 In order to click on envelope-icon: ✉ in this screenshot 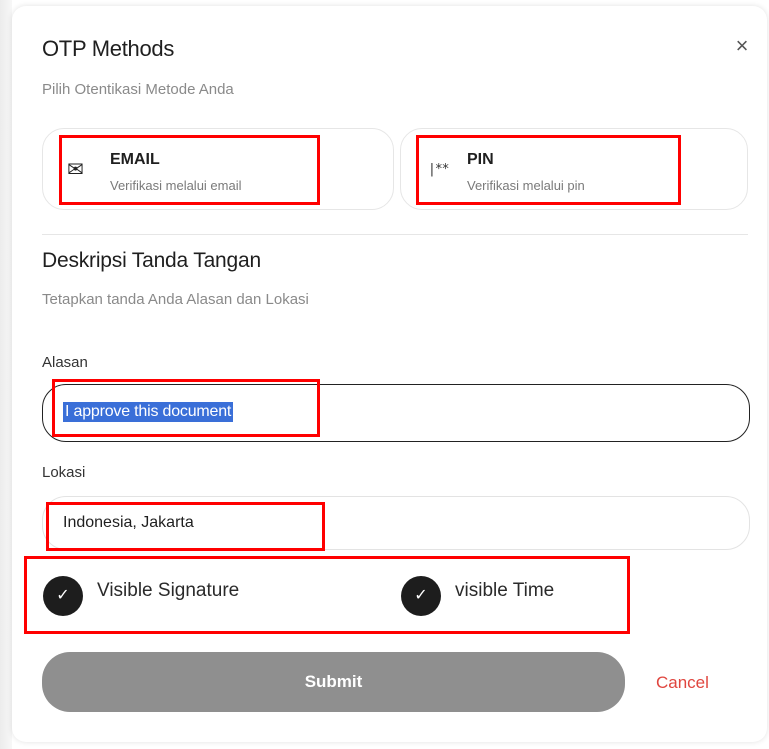, I will do `click(75, 170)`.